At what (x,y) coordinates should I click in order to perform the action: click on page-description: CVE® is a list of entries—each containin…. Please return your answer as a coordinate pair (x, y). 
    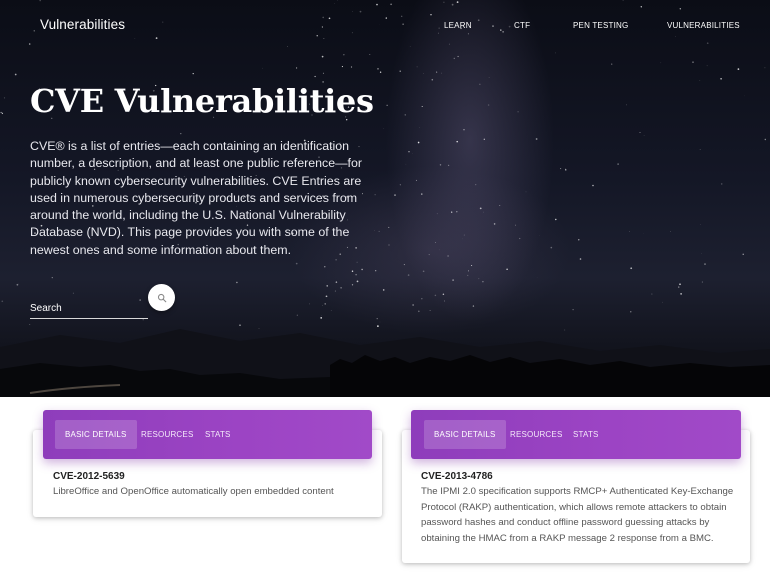
    Looking at the image, I should click on (196, 198).